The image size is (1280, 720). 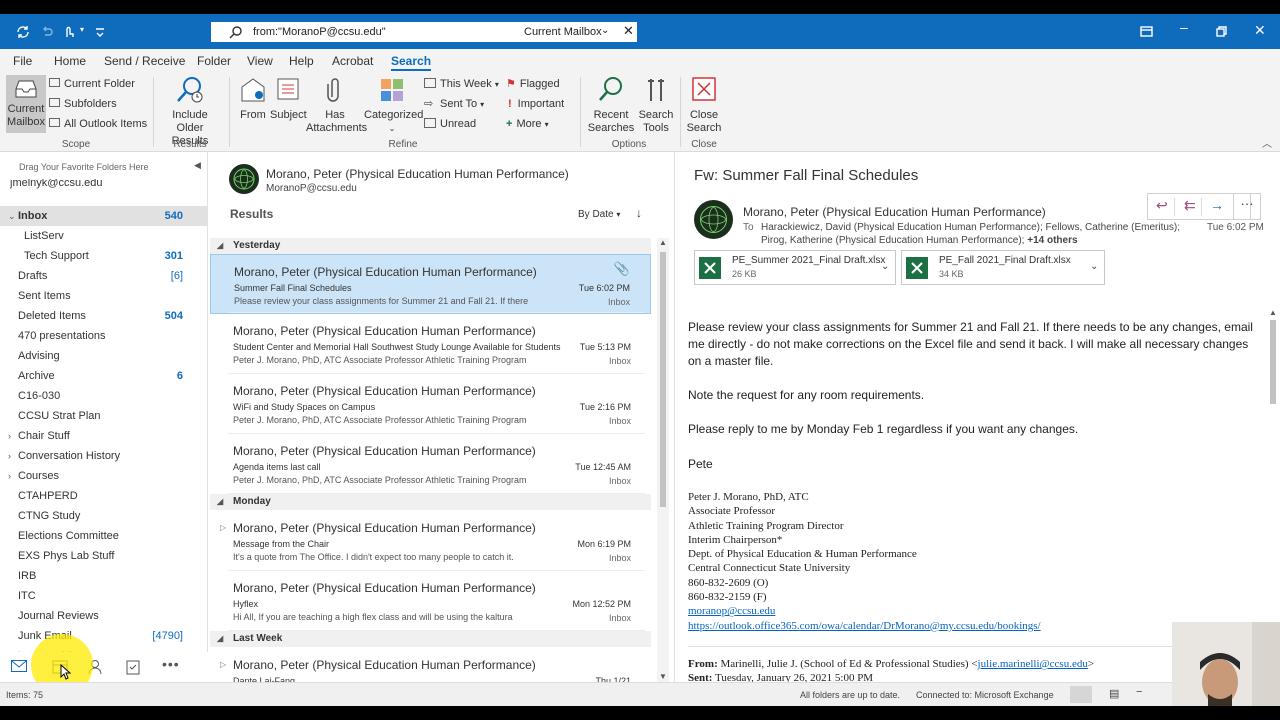 I want to click on close-search-button: Close Search, so click(x=704, y=105).